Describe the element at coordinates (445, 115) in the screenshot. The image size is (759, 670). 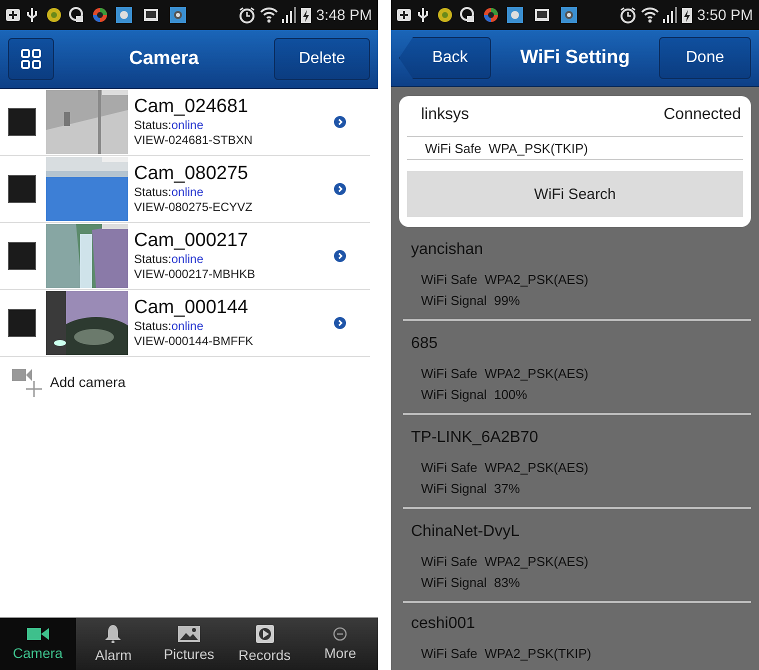
I see `network-name: linksys` at that location.